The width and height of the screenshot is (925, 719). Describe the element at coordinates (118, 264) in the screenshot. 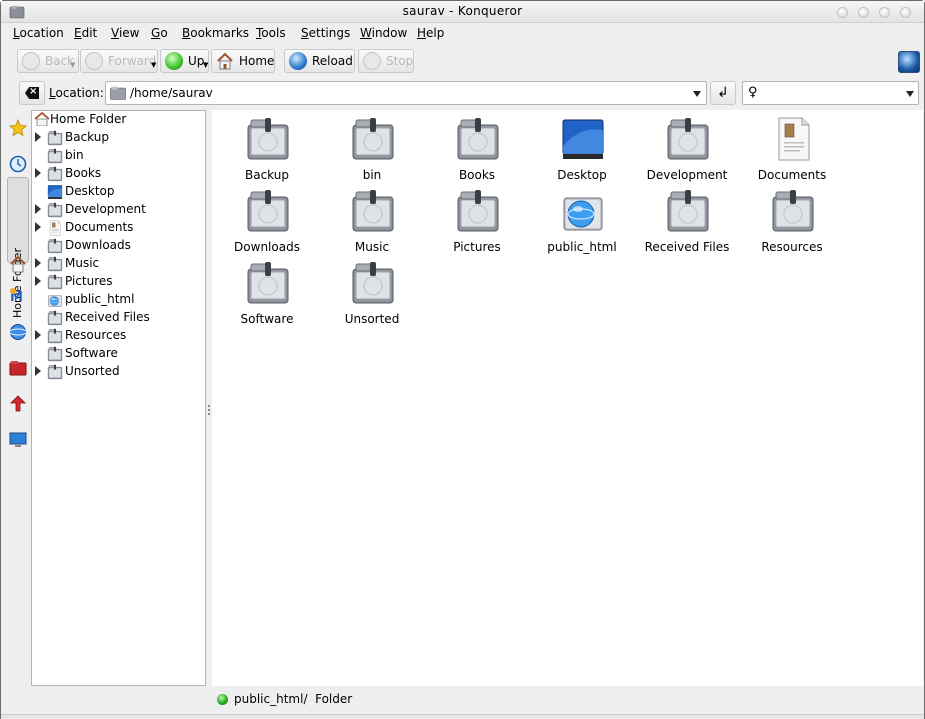

I see `tree-item-music: Music` at that location.